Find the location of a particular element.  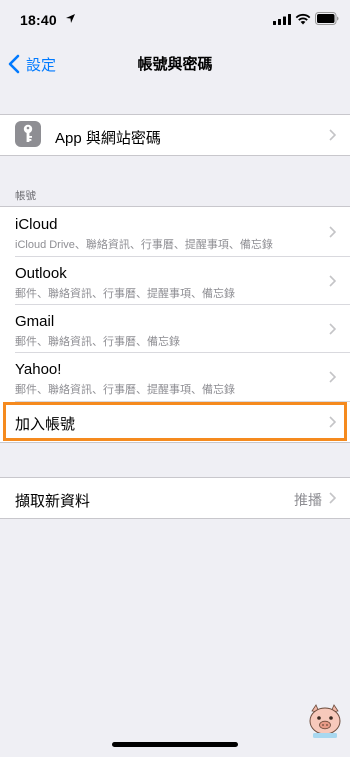

fetch-new-data-label: 擷取新資料 is located at coordinates (53, 501).